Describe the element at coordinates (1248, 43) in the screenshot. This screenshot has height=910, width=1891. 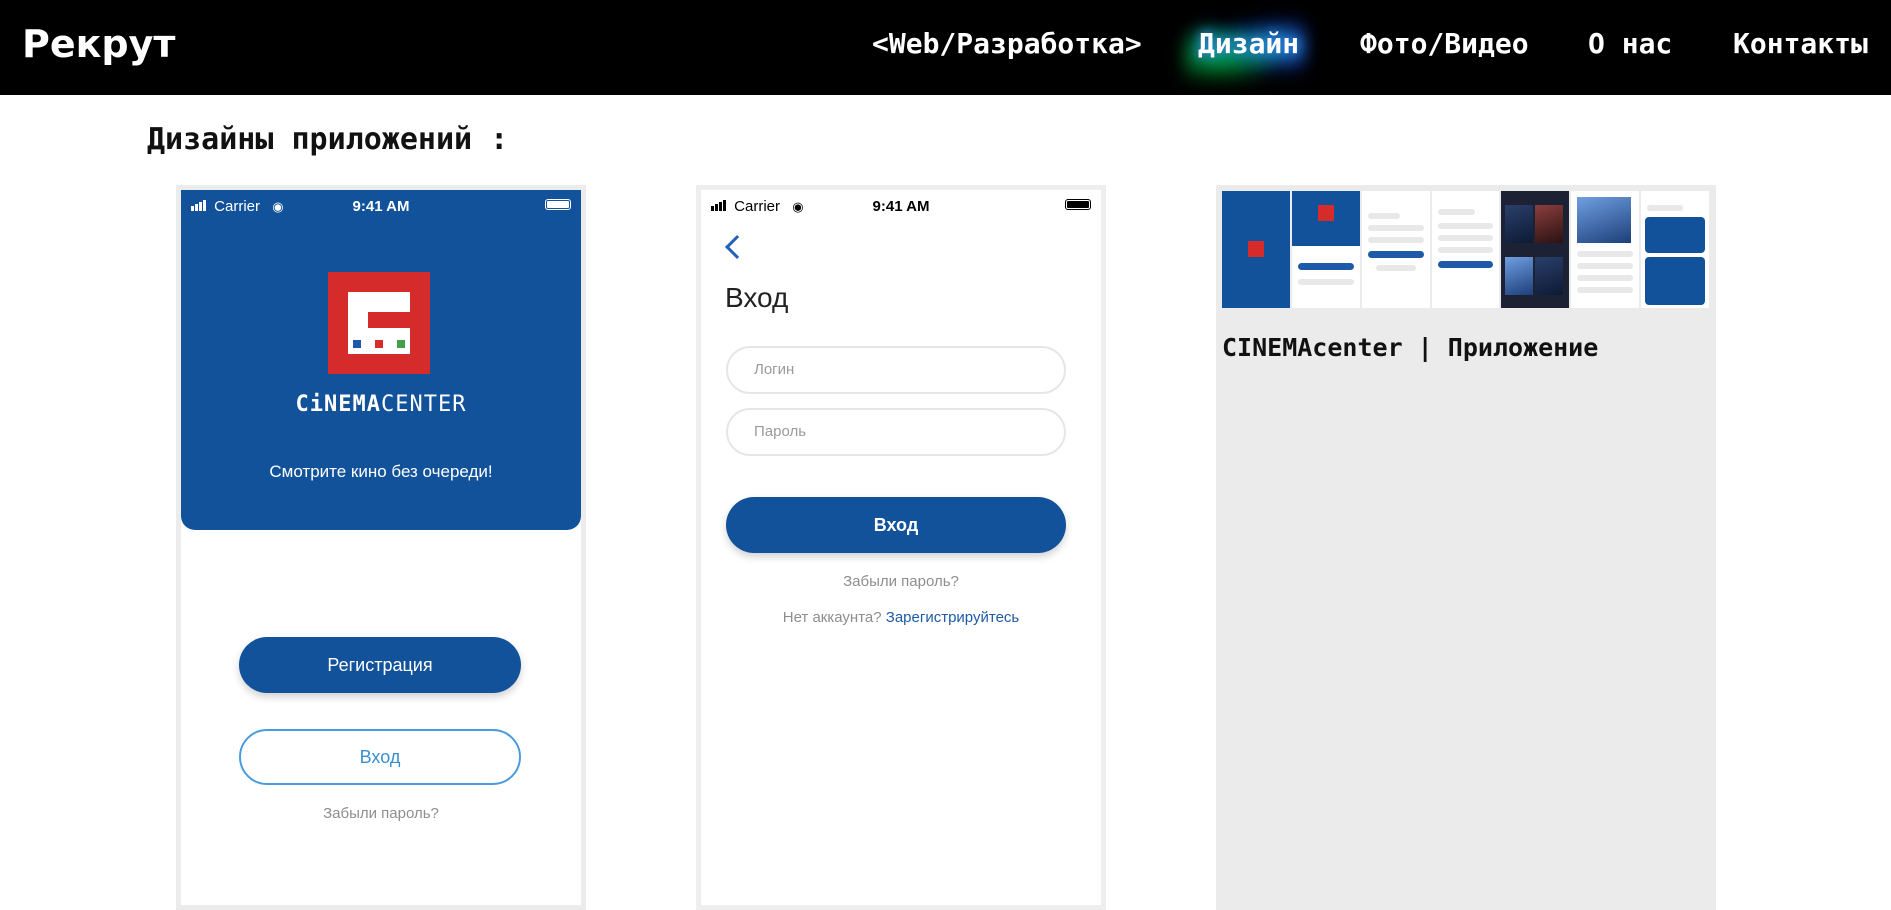
I see `nav-link-design: Дизайн` at that location.